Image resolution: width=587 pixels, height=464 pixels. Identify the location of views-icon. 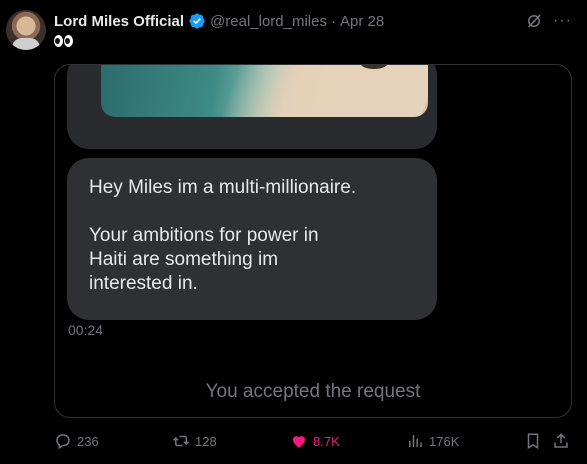
(415, 441).